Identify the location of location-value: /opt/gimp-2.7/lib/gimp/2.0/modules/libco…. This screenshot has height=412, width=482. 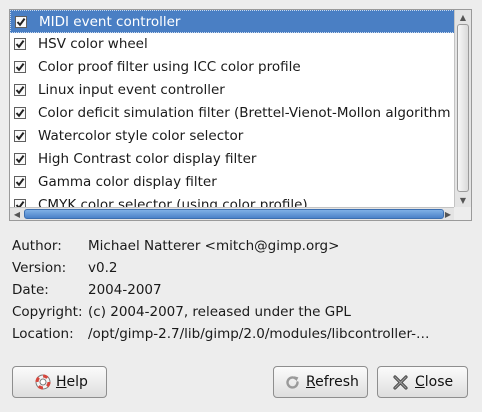
(259, 334).